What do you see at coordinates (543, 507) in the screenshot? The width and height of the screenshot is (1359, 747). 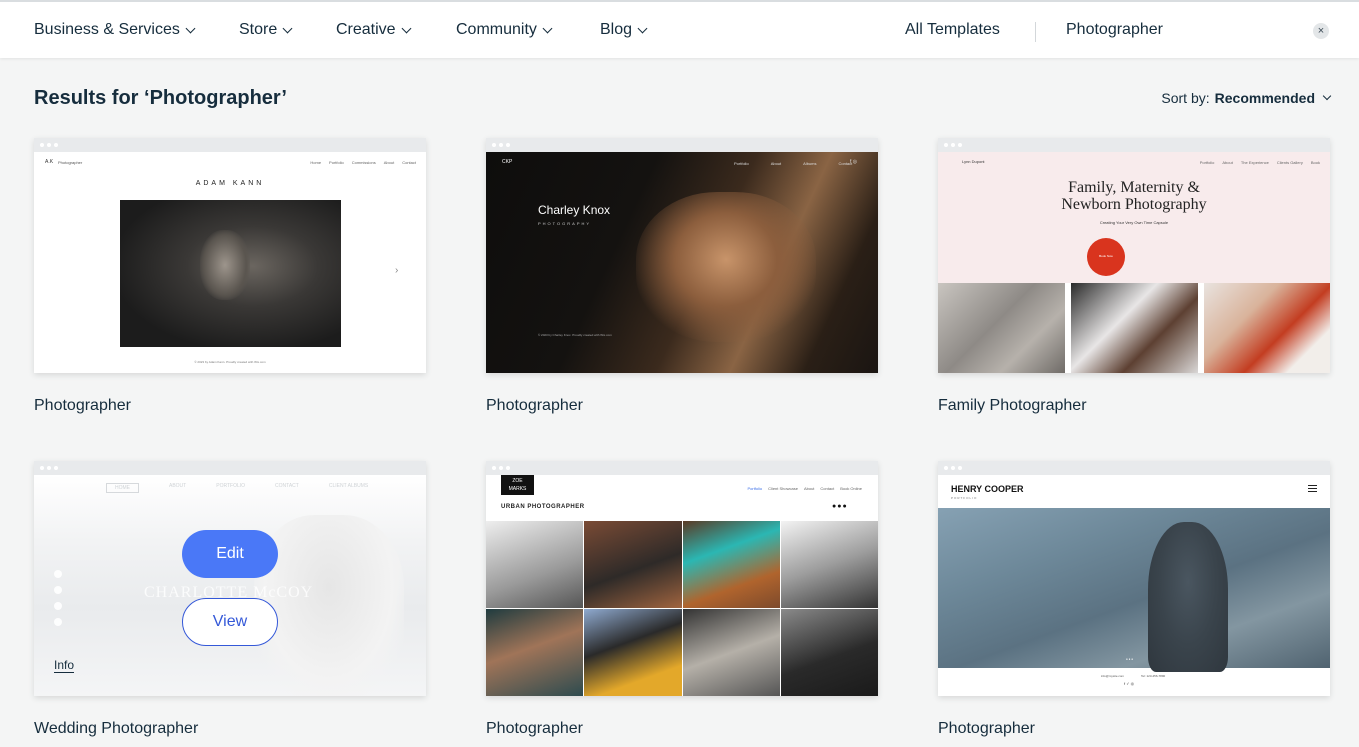 I see `site-subtitle: URBAN PHOTOGRAPHER` at bounding box center [543, 507].